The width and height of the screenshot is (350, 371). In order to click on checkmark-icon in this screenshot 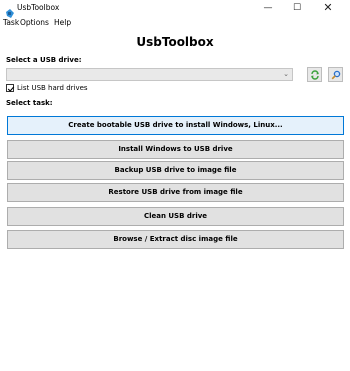, I will do `click(11, 89)`.